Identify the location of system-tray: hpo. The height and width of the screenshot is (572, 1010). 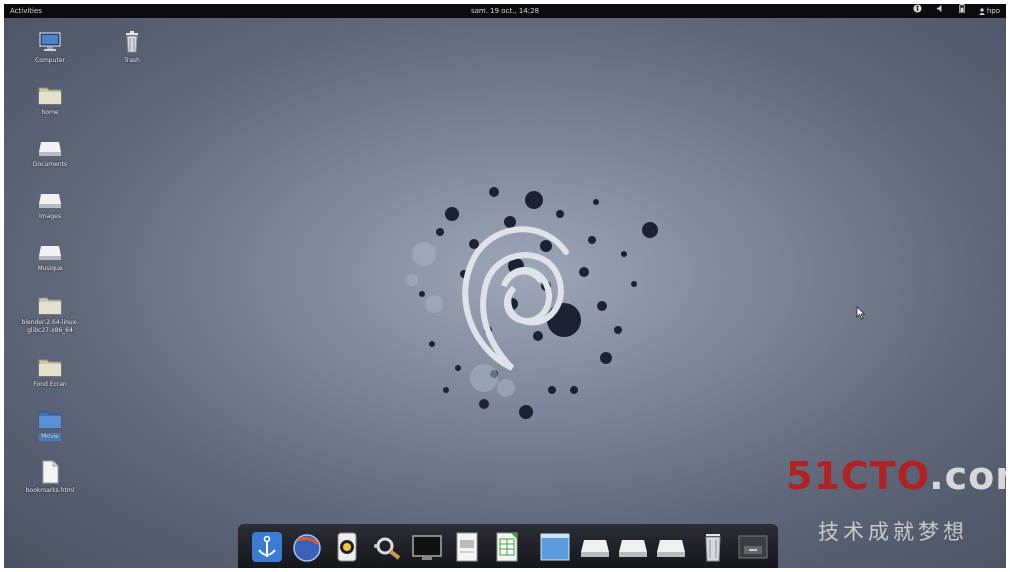
(956, 11).